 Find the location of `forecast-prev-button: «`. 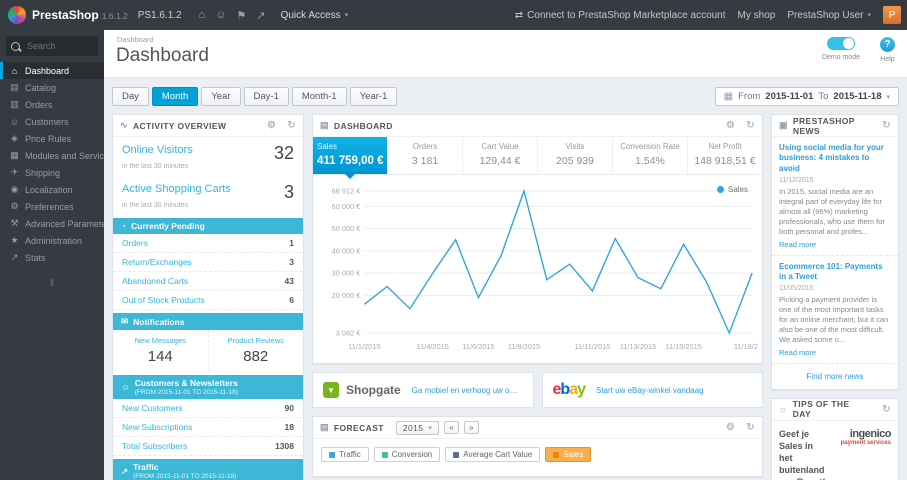

forecast-prev-button: « is located at coordinates (452, 427).